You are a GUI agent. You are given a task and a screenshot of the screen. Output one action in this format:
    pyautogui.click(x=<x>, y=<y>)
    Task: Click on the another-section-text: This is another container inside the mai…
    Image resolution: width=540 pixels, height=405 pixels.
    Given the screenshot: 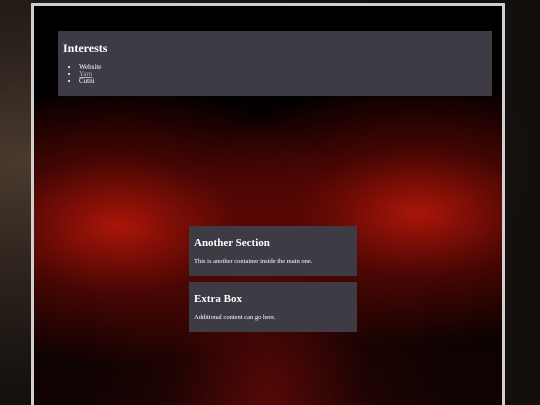 What is the action you would take?
    pyautogui.click(x=253, y=261)
    